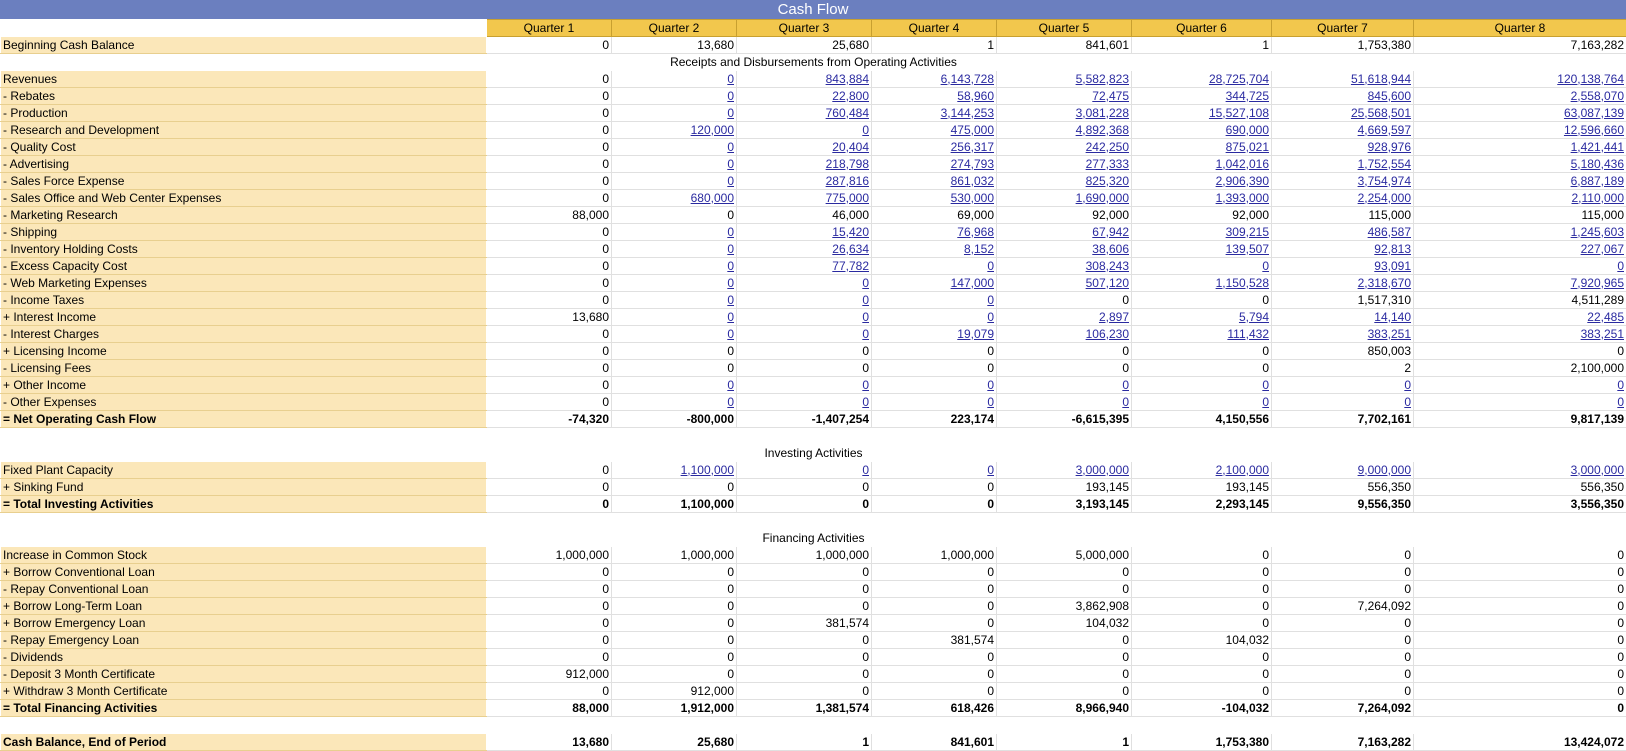 The width and height of the screenshot is (1626, 751). Describe the element at coordinates (1242, 470) in the screenshot. I see `value-link: 2,100,000` at that location.